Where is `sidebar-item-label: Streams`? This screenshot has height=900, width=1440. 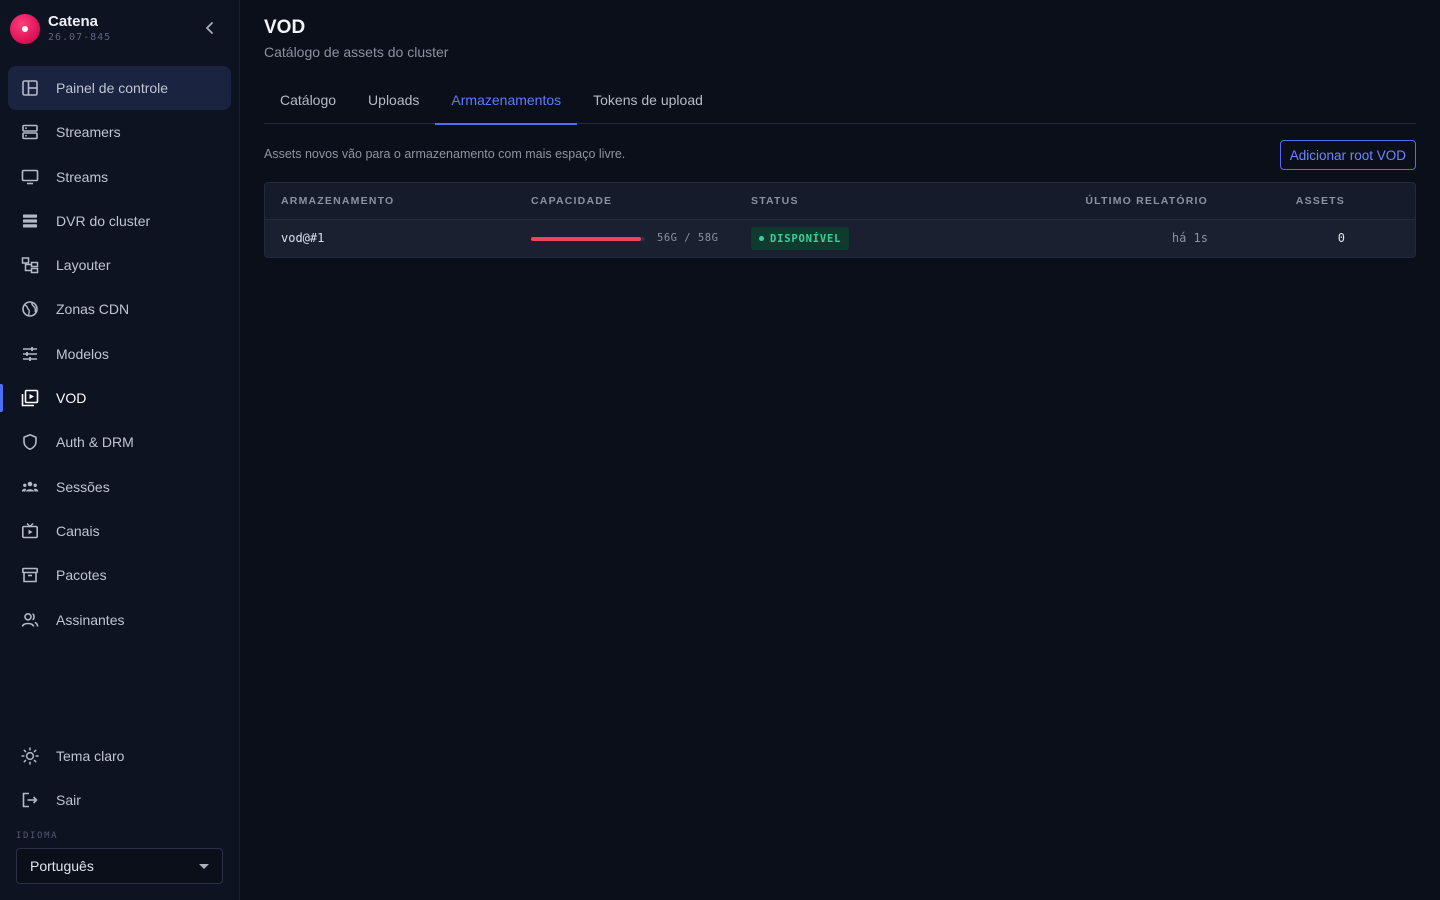
sidebar-item-label: Streams is located at coordinates (82, 176).